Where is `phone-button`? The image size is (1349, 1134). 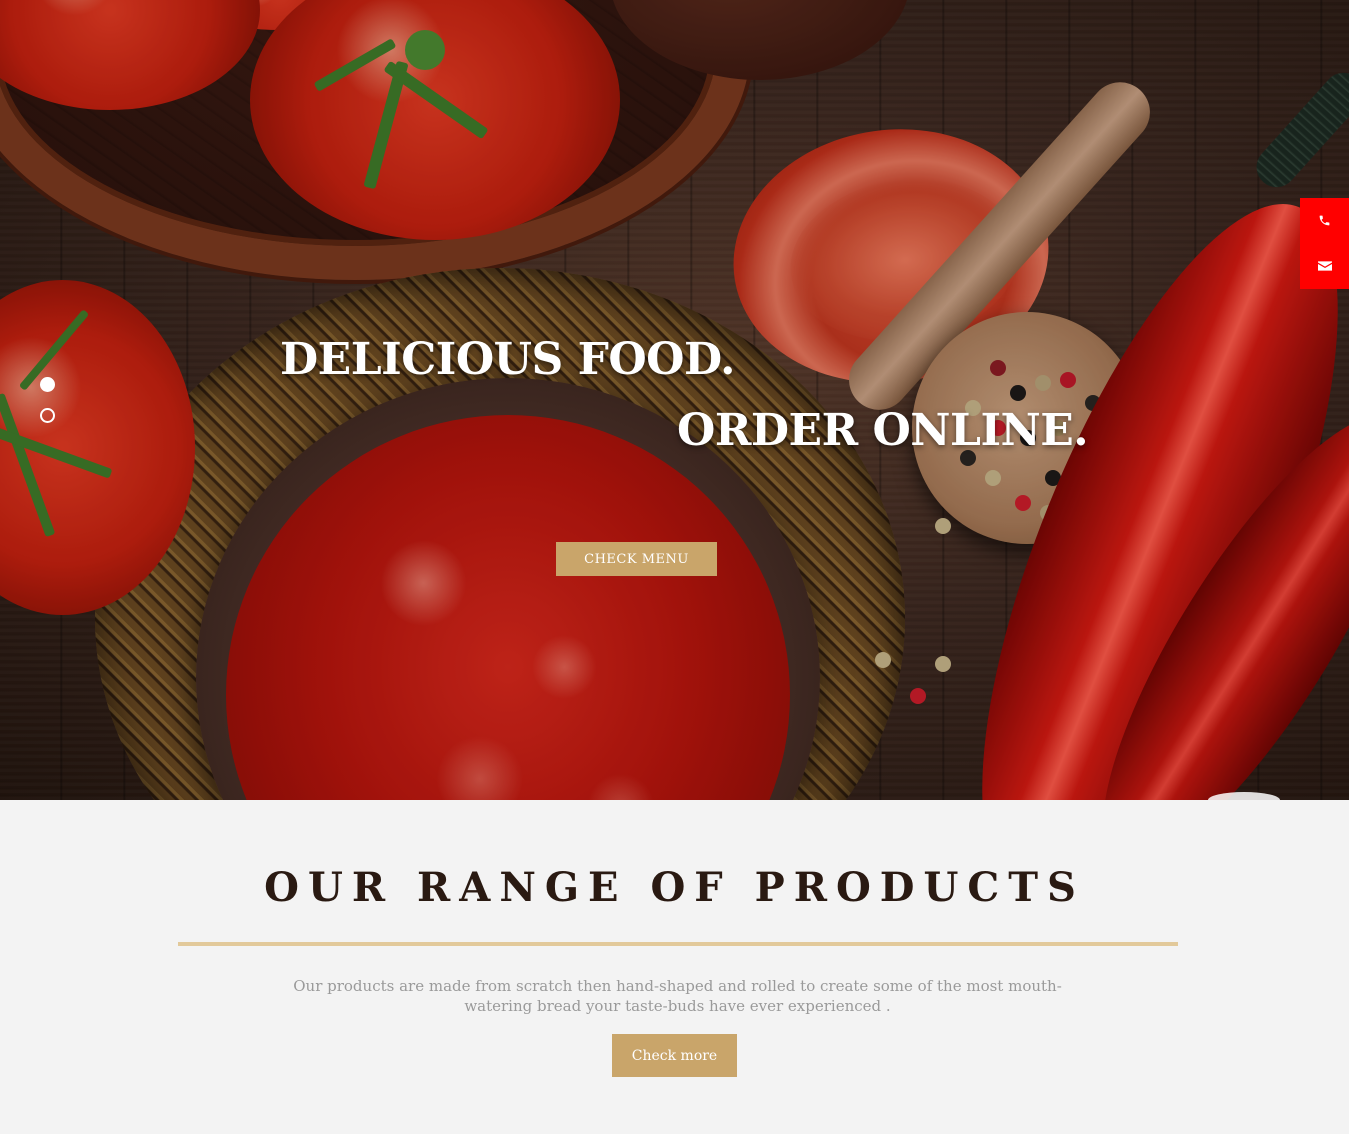 phone-button is located at coordinates (1324, 220).